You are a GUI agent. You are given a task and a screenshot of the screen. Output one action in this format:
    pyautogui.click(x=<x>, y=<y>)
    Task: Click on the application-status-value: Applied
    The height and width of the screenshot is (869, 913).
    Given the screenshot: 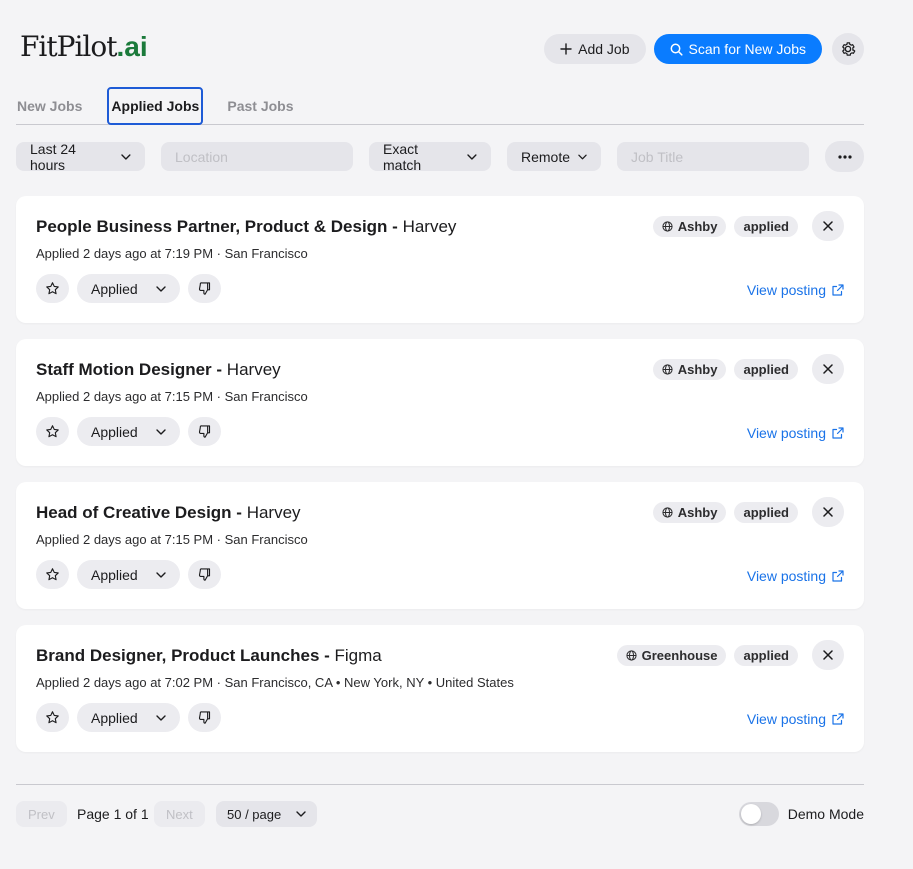 What is the action you would take?
    pyautogui.click(x=114, y=288)
    